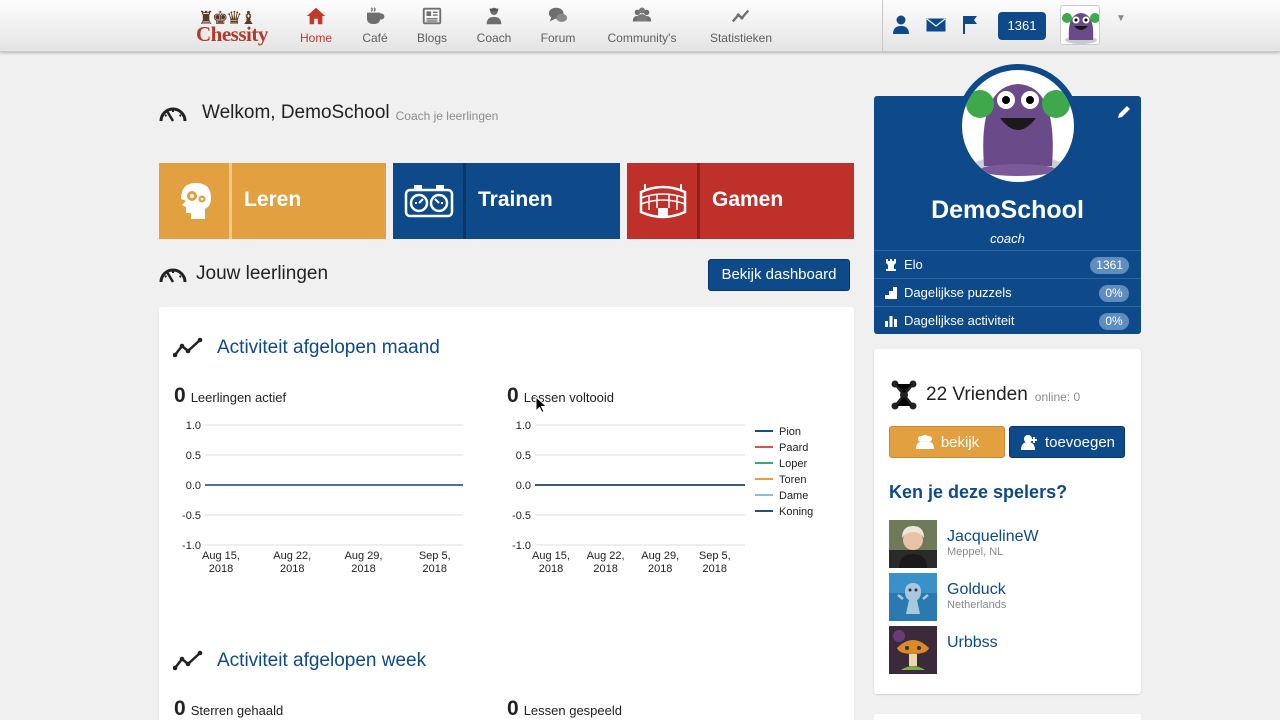  Describe the element at coordinates (191, 516) in the screenshot. I see `y-tick-label: -0.5` at that location.